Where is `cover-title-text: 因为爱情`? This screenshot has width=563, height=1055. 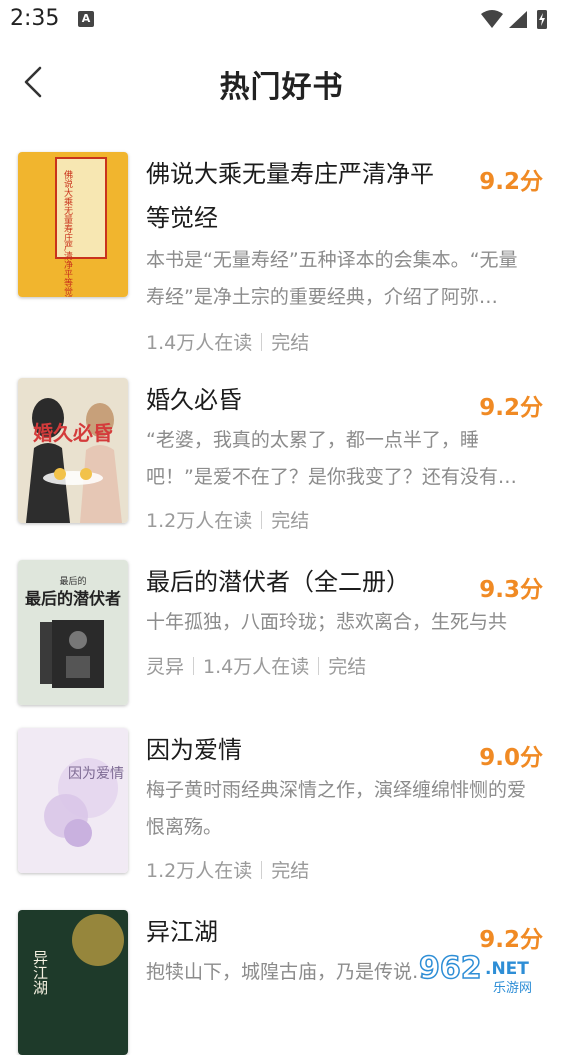 cover-title-text: 因为爱情 is located at coordinates (96, 774).